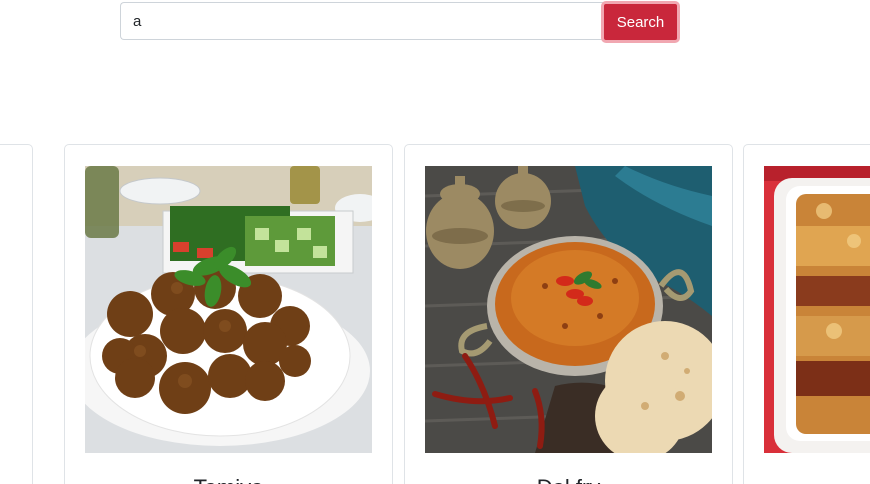  Describe the element at coordinates (640, 22) in the screenshot. I see `search-button: Search` at that location.